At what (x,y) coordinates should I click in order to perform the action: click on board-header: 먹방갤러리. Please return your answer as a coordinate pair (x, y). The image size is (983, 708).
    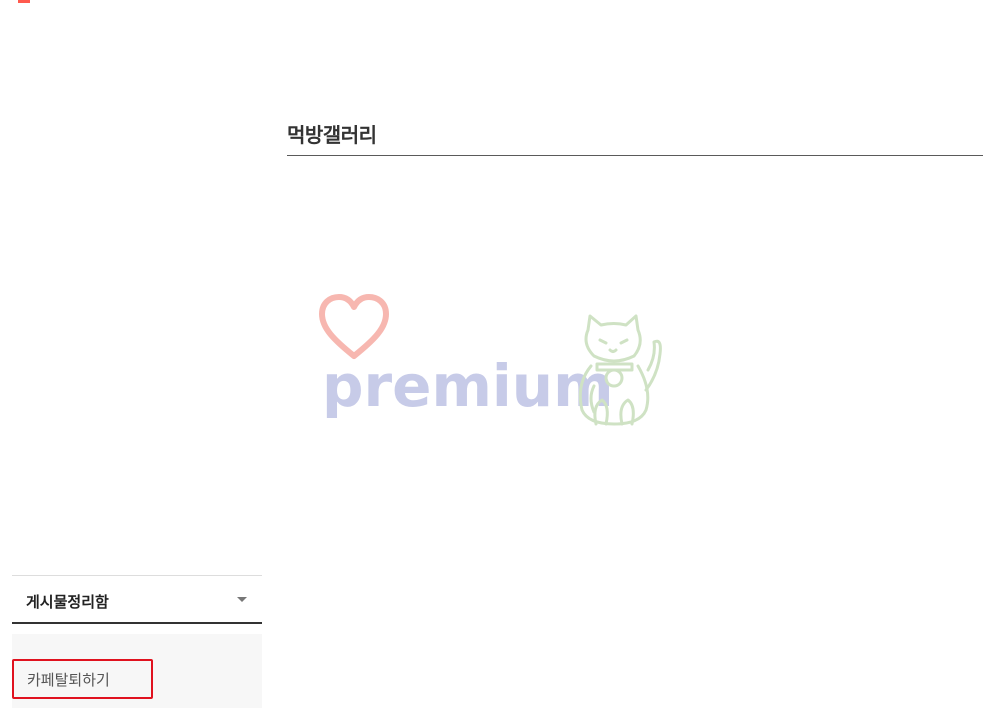
    Looking at the image, I should click on (635, 134).